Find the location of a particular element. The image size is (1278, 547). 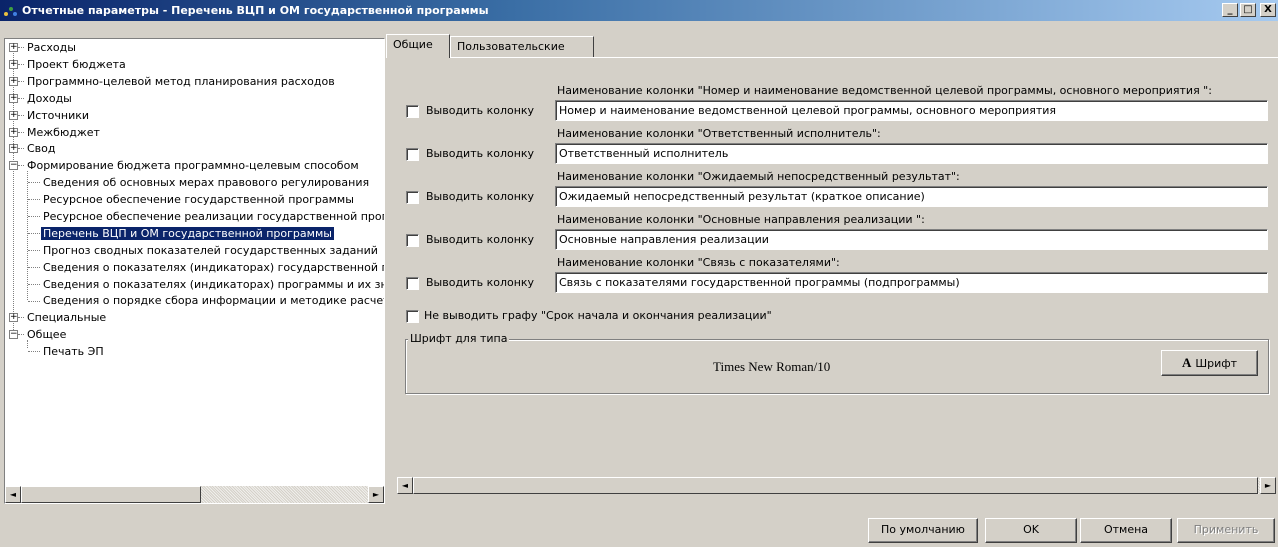

tab-general: Общие is located at coordinates (418, 46).